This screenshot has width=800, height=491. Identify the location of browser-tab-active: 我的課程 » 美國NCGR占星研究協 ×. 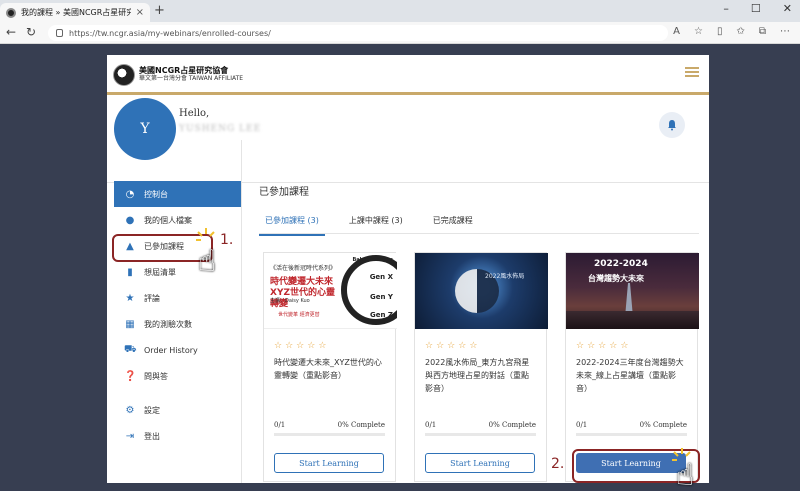
(75, 12).